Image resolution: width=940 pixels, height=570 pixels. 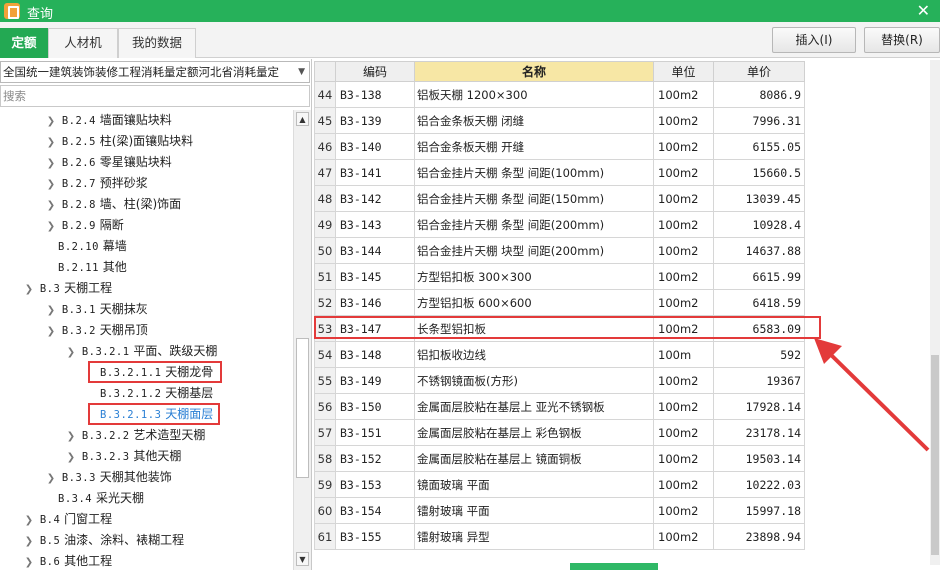 What do you see at coordinates (375, 536) in the screenshot?
I see `cell-code: B3-155` at bounding box center [375, 536].